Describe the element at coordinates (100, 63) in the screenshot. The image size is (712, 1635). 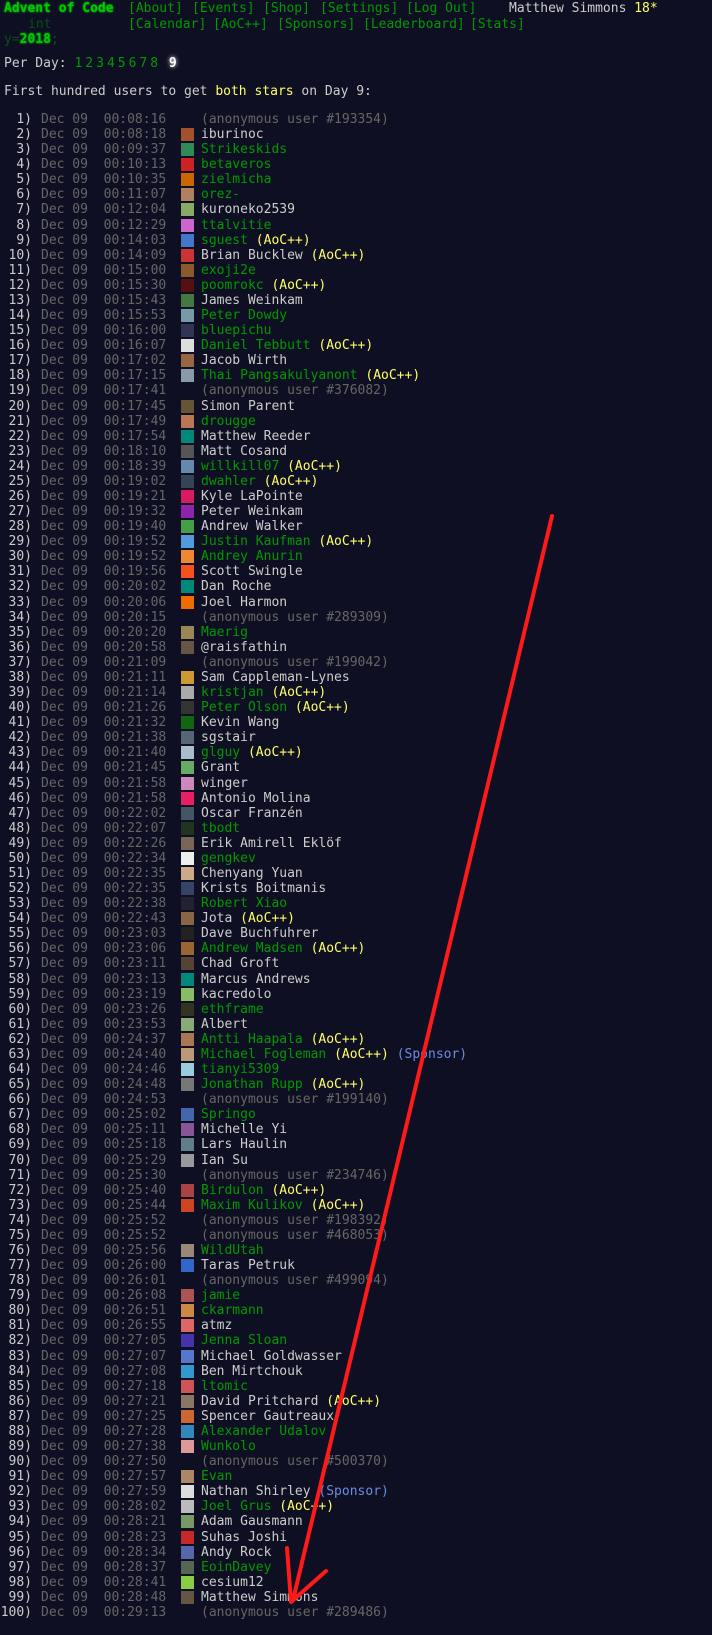
I see `day-link-3: 3` at that location.